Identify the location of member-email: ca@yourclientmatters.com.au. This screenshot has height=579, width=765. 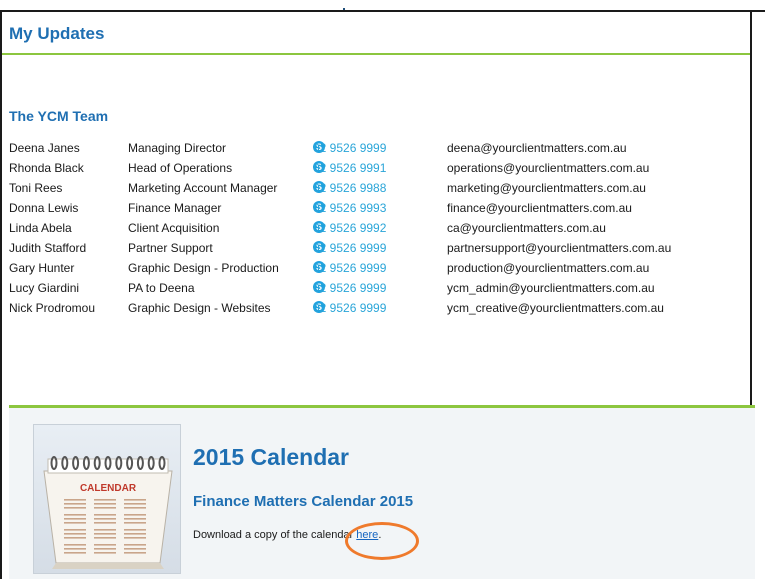
(526, 228).